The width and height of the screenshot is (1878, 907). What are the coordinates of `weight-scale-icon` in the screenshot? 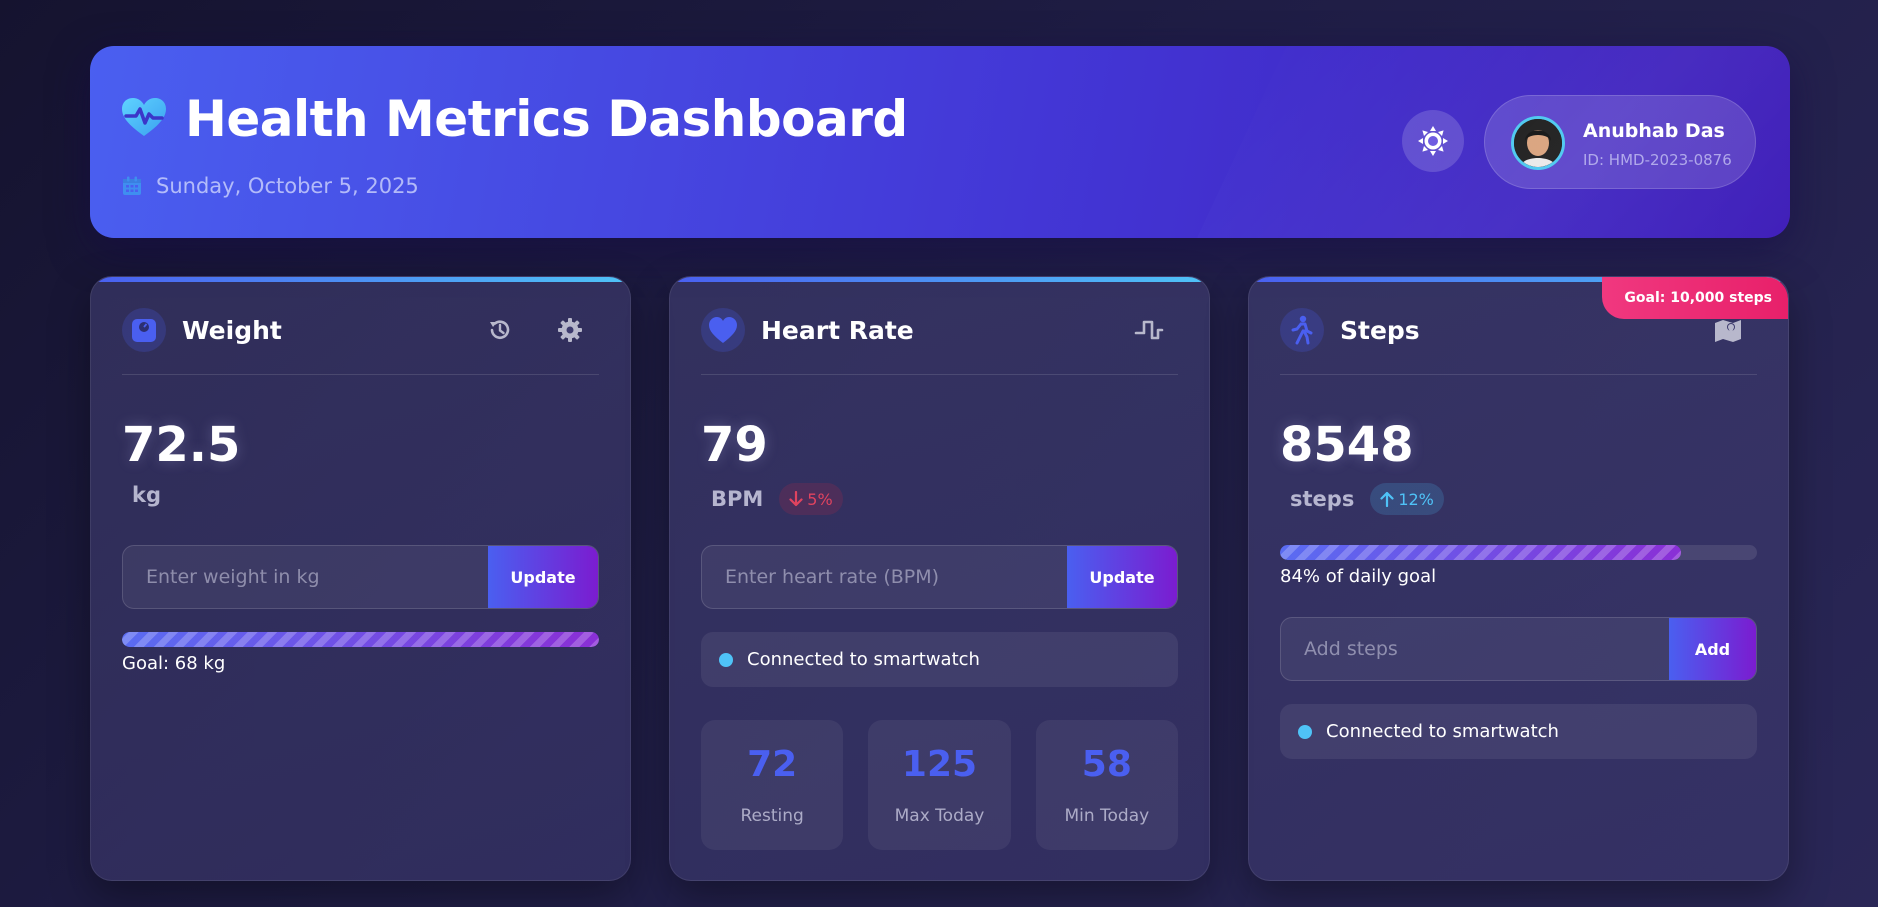 It's located at (144, 330).